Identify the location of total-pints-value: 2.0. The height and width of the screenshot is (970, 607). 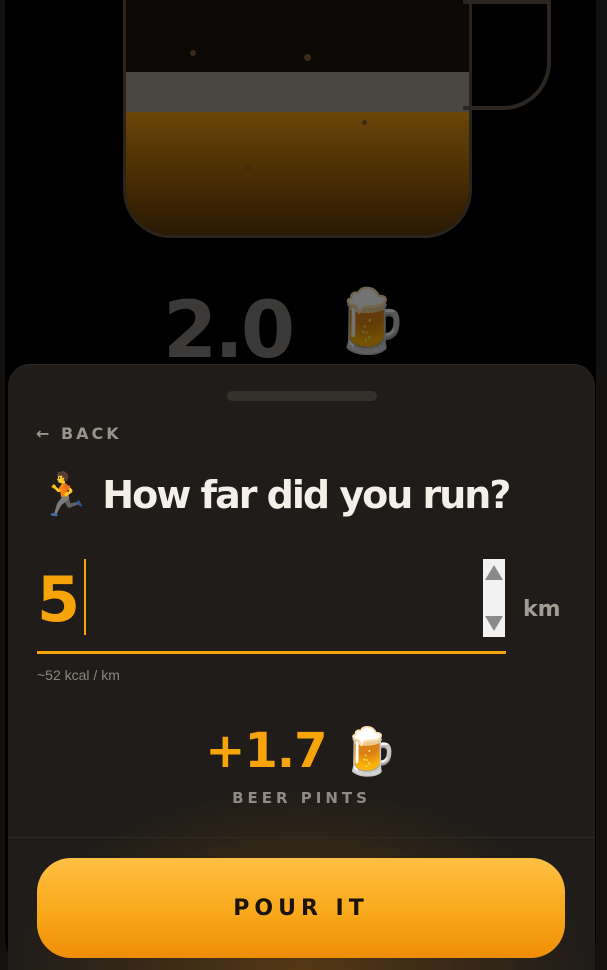
(229, 331).